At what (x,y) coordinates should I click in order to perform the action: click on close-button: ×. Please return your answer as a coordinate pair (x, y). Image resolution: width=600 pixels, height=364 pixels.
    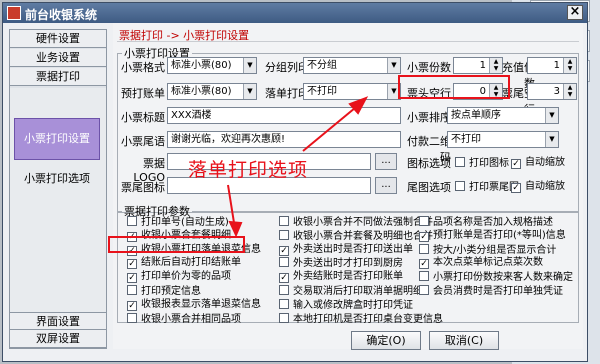
    Looking at the image, I should click on (575, 12).